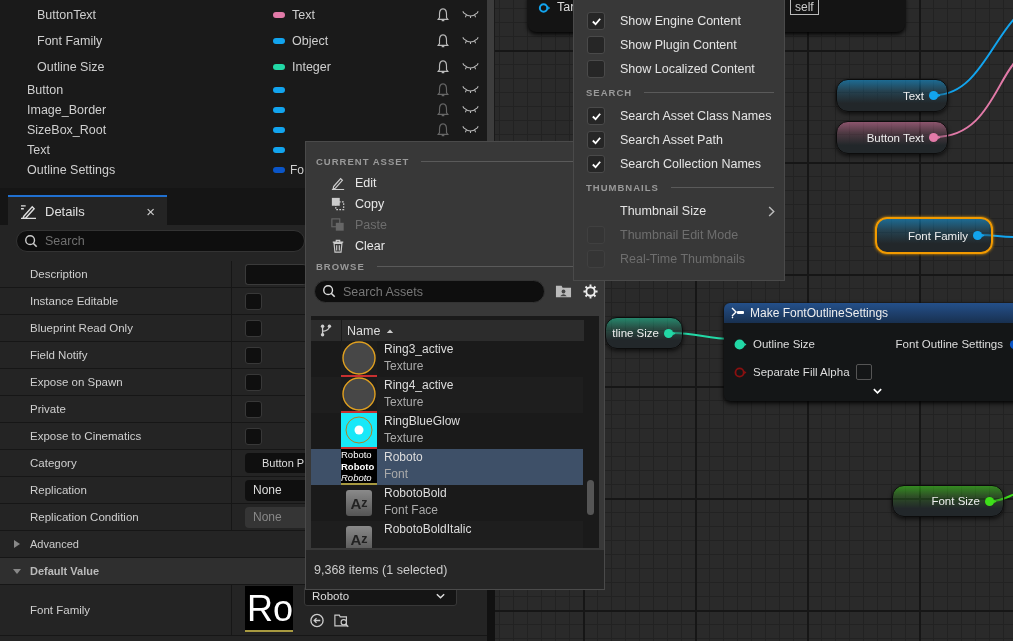  What do you see at coordinates (635, 333) in the screenshot?
I see `node-label: tline Size` at bounding box center [635, 333].